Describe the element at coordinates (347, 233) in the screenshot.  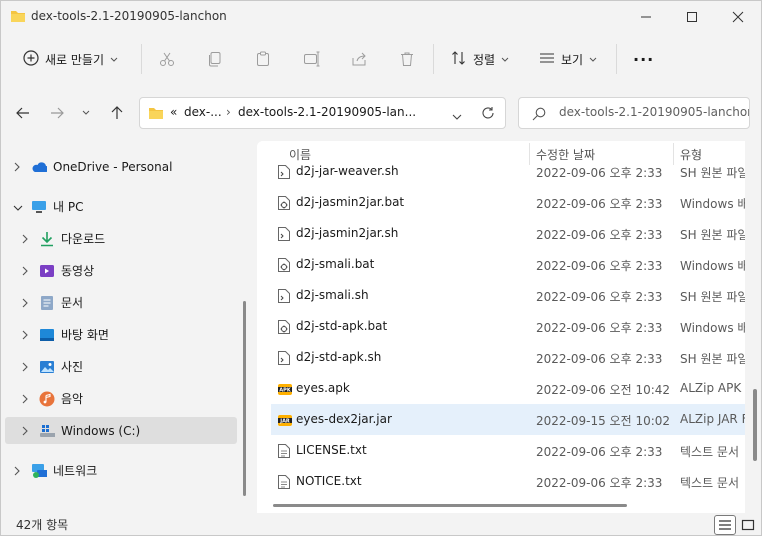
I see `file-name: d2j-jasmin2jar.sh` at that location.